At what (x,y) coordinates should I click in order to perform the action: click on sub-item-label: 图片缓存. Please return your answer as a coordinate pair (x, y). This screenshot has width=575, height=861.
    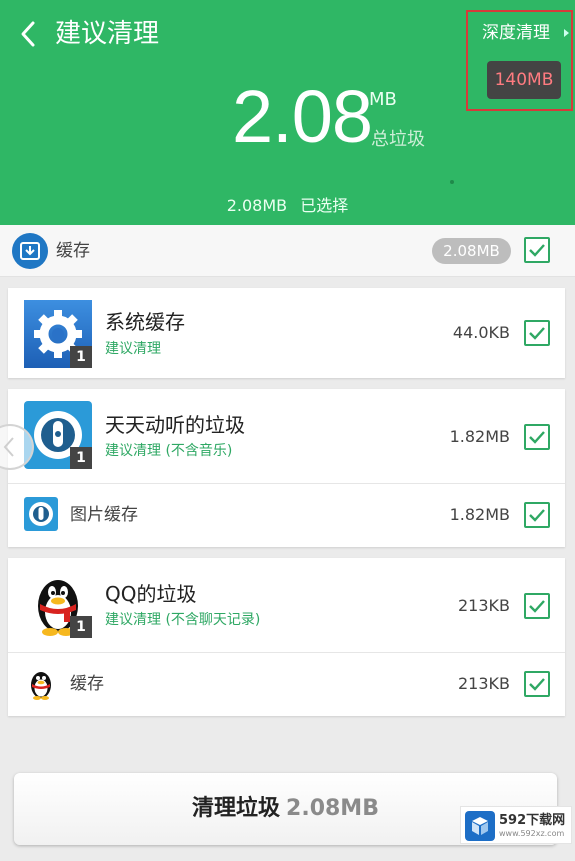
    Looking at the image, I should click on (104, 515).